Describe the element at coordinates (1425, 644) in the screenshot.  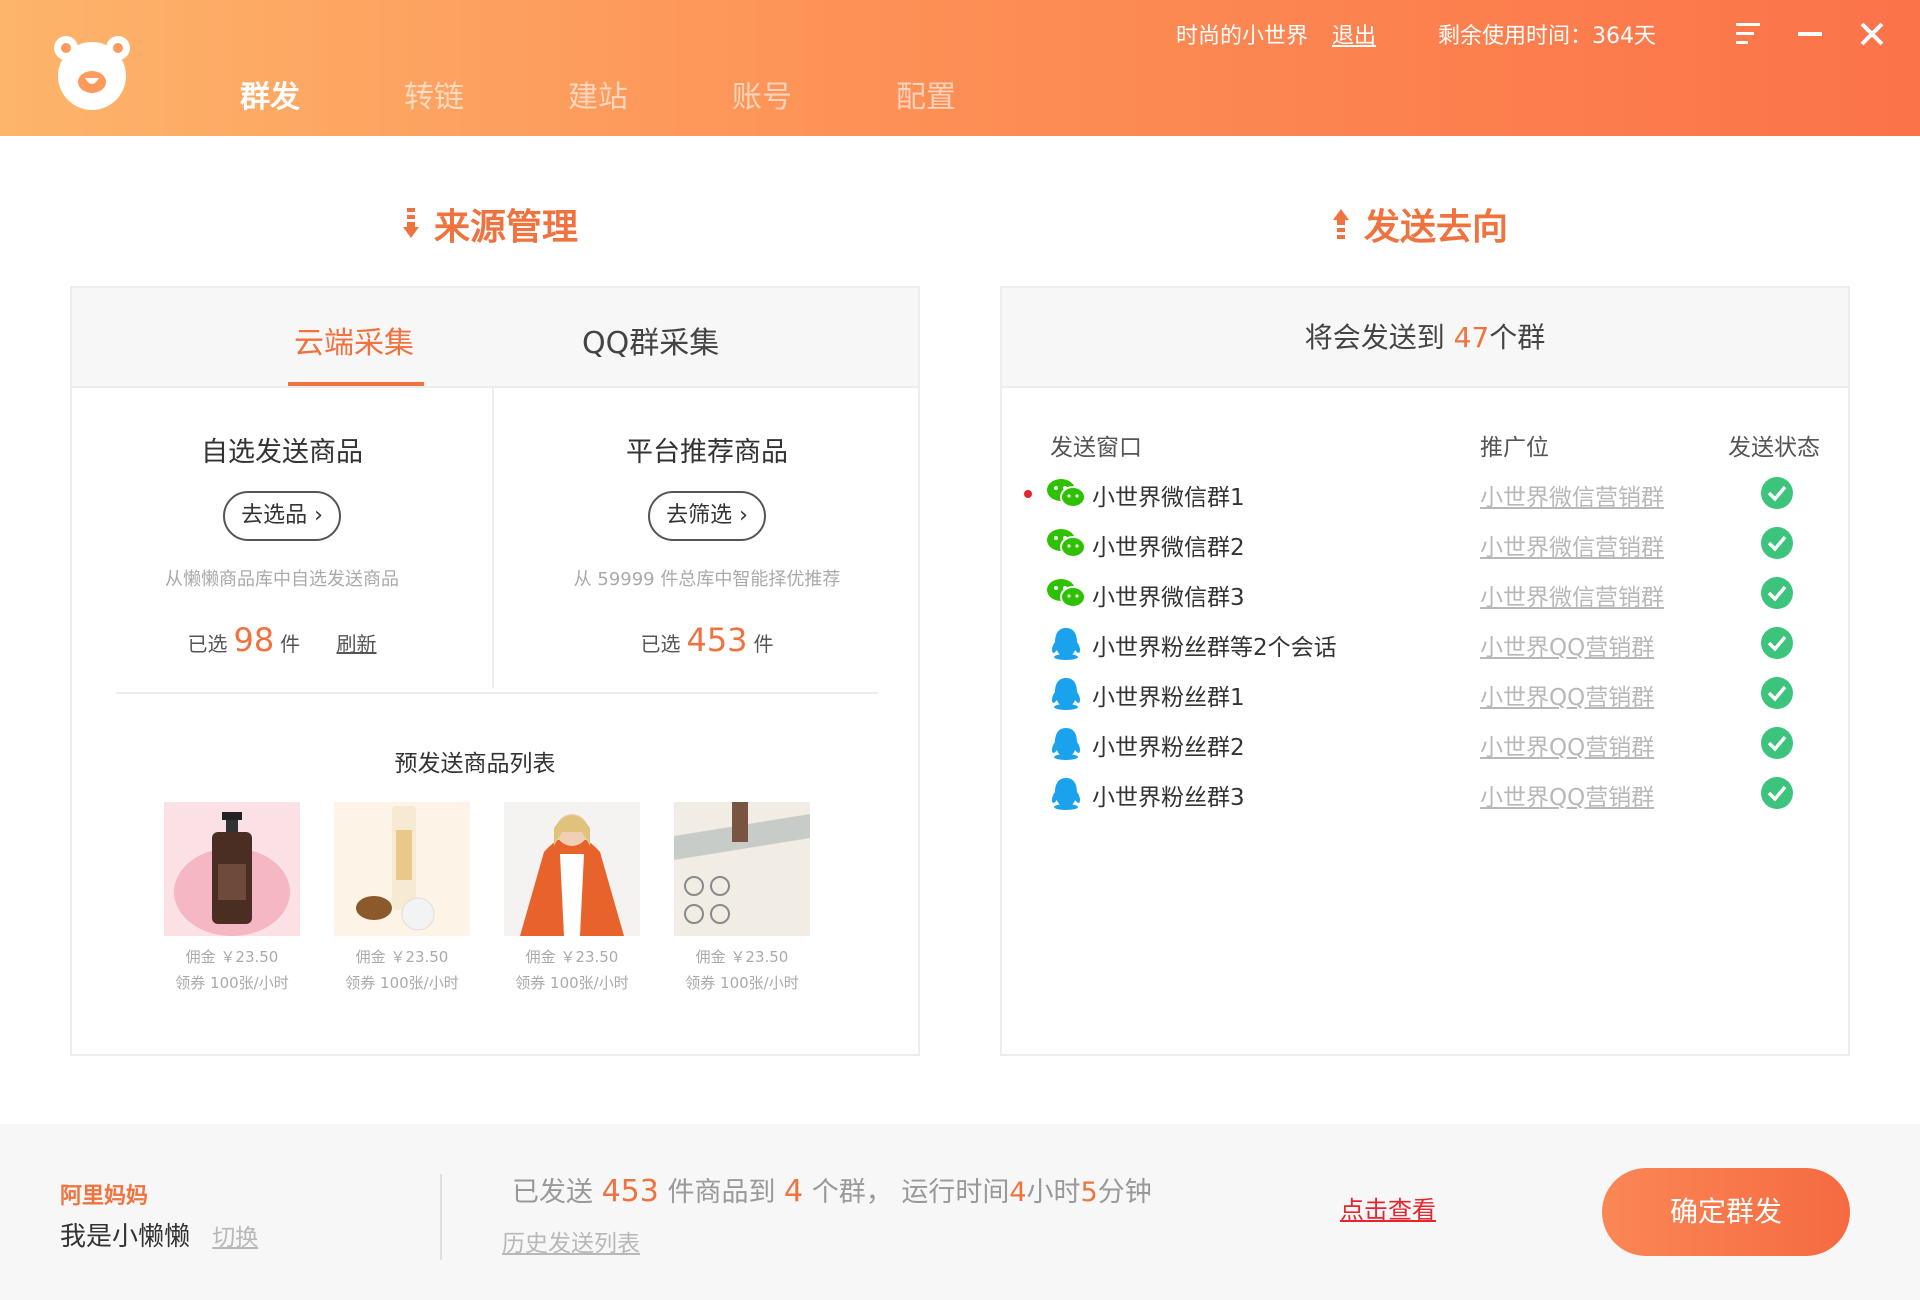
I see `target-row: 小世界粉丝群等2个会话 小世界QQ营销群` at that location.